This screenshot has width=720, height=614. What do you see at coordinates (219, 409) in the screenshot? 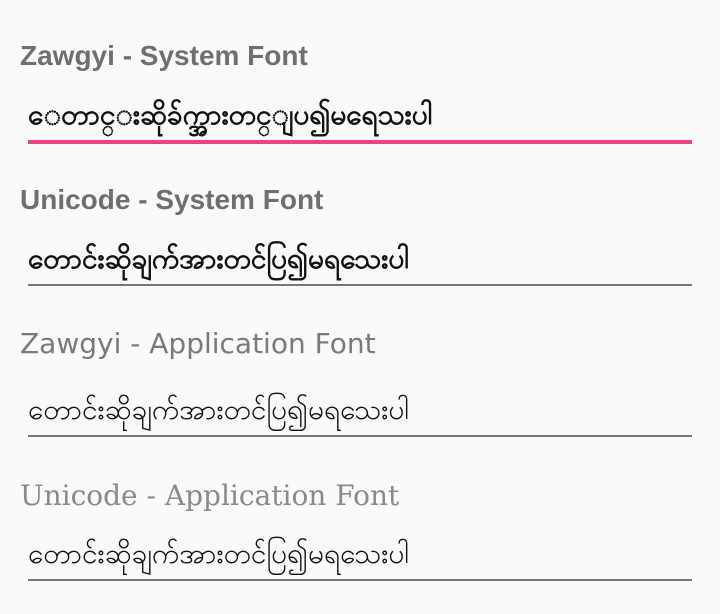
I see `zawgyi-application-font-input-text: တောင်းဆိုချက်အားတင်ပြ၍မရသေးပါ` at bounding box center [219, 409].